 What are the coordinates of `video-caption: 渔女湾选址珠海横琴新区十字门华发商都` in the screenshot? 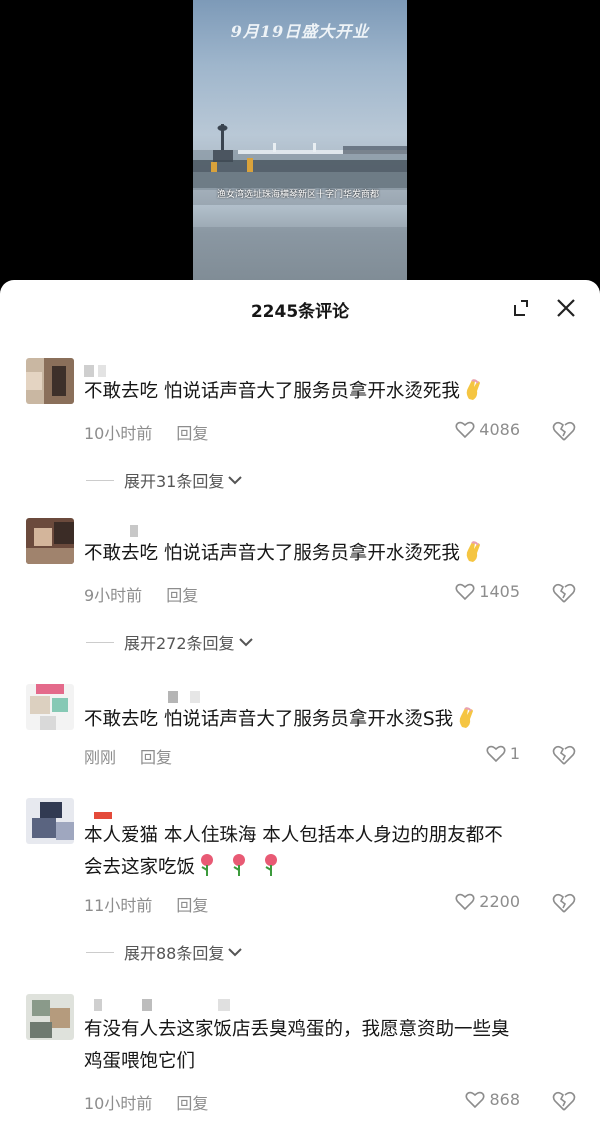 It's located at (298, 195).